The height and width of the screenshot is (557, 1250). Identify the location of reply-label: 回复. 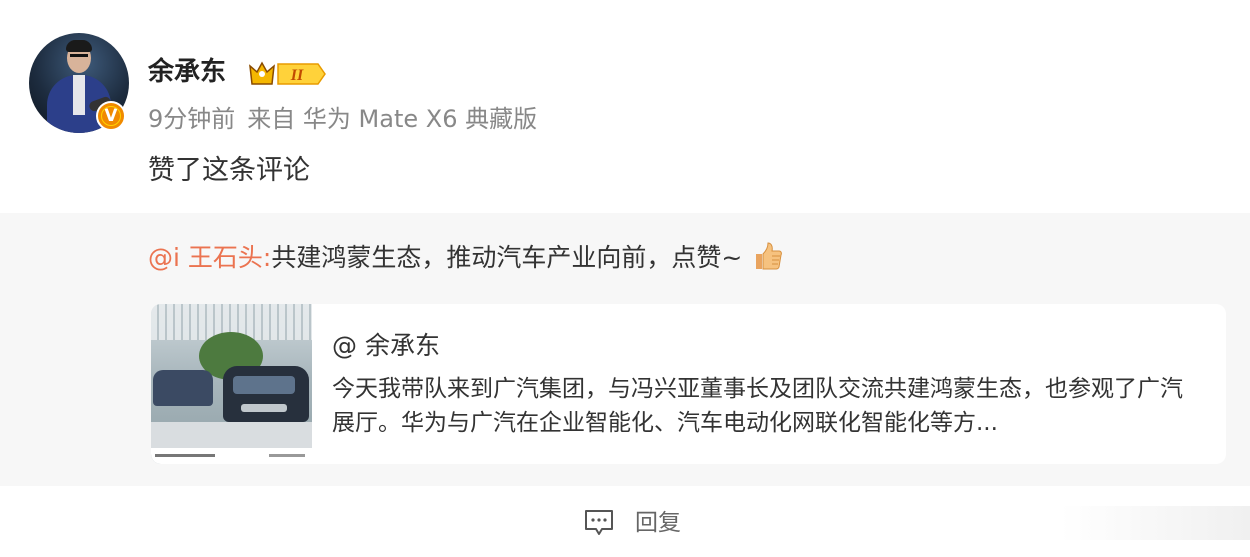
(658, 523).